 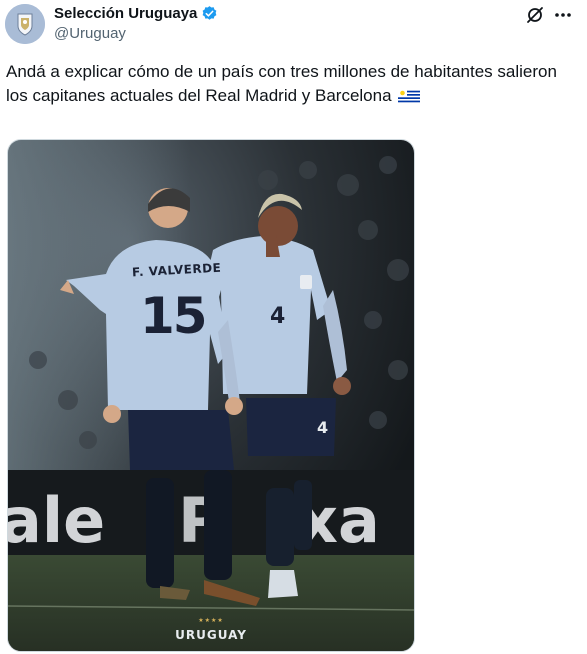 I want to click on jersey-number-front: 4, so click(x=278, y=316).